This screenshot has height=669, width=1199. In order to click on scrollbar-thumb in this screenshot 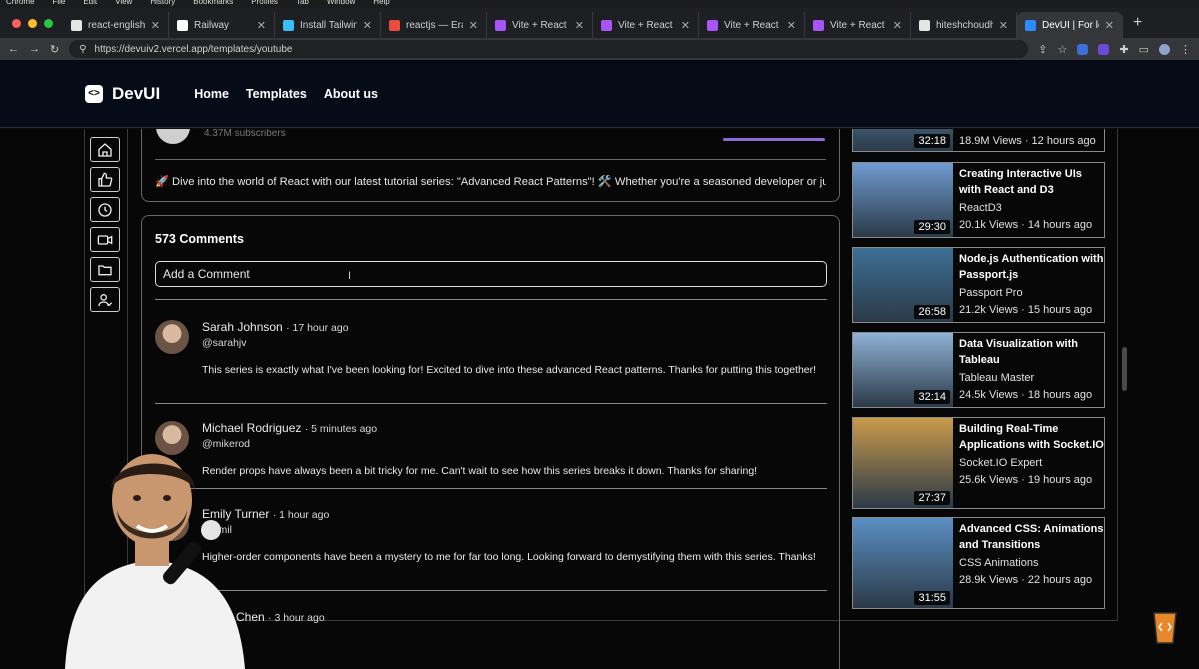, I will do `click(1124, 369)`.